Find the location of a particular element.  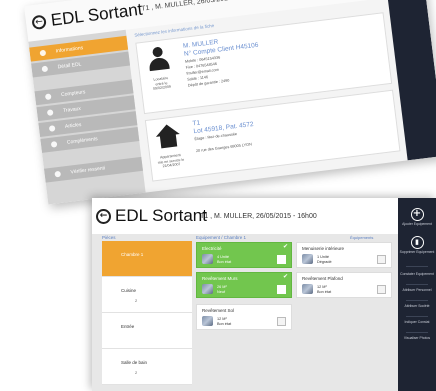

page-title: EDL Sortant is located at coordinates (161, 215).